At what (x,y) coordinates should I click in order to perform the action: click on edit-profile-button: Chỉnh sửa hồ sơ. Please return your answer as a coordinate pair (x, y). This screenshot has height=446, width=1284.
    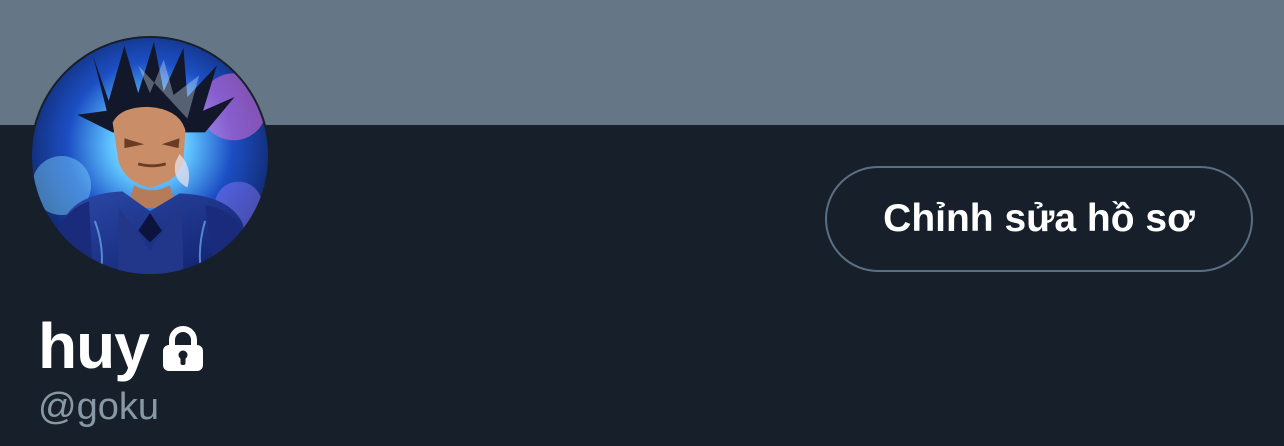
    Looking at the image, I should click on (1039, 219).